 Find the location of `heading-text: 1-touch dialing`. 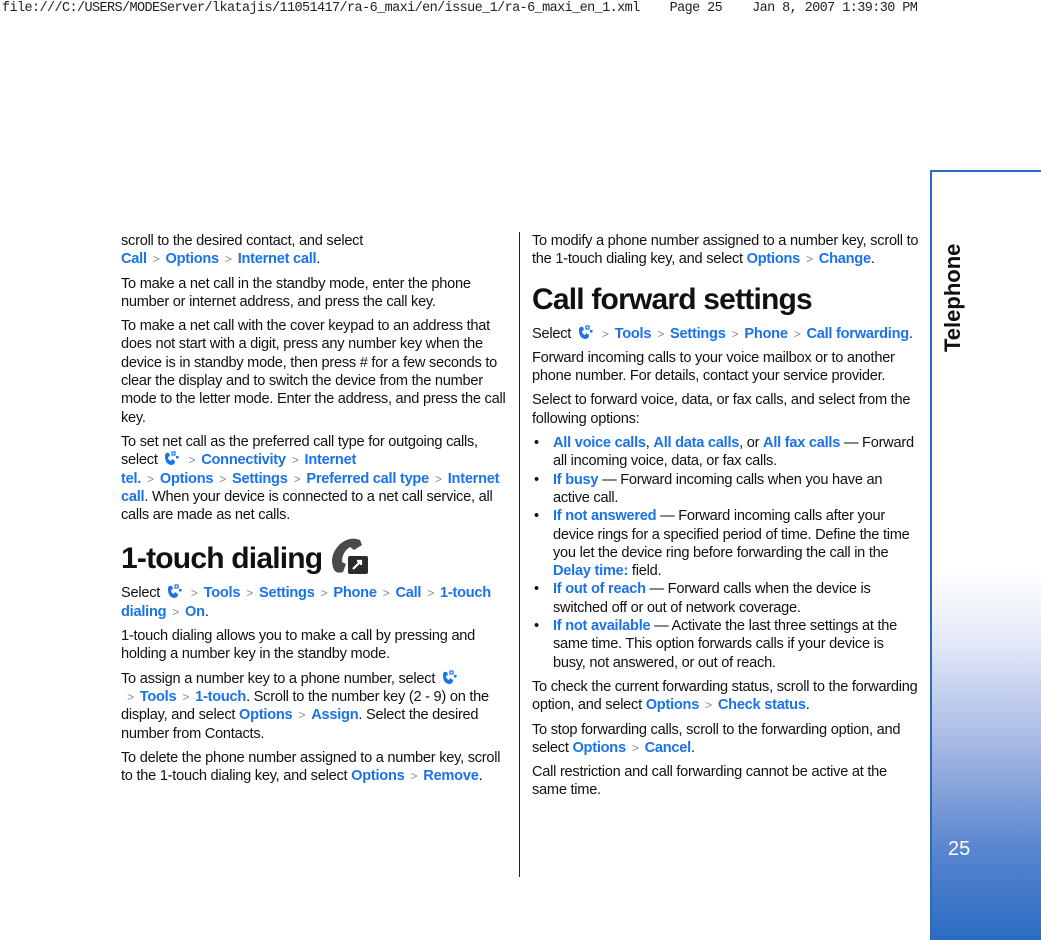

heading-text: 1-touch dialing is located at coordinates (222, 559).